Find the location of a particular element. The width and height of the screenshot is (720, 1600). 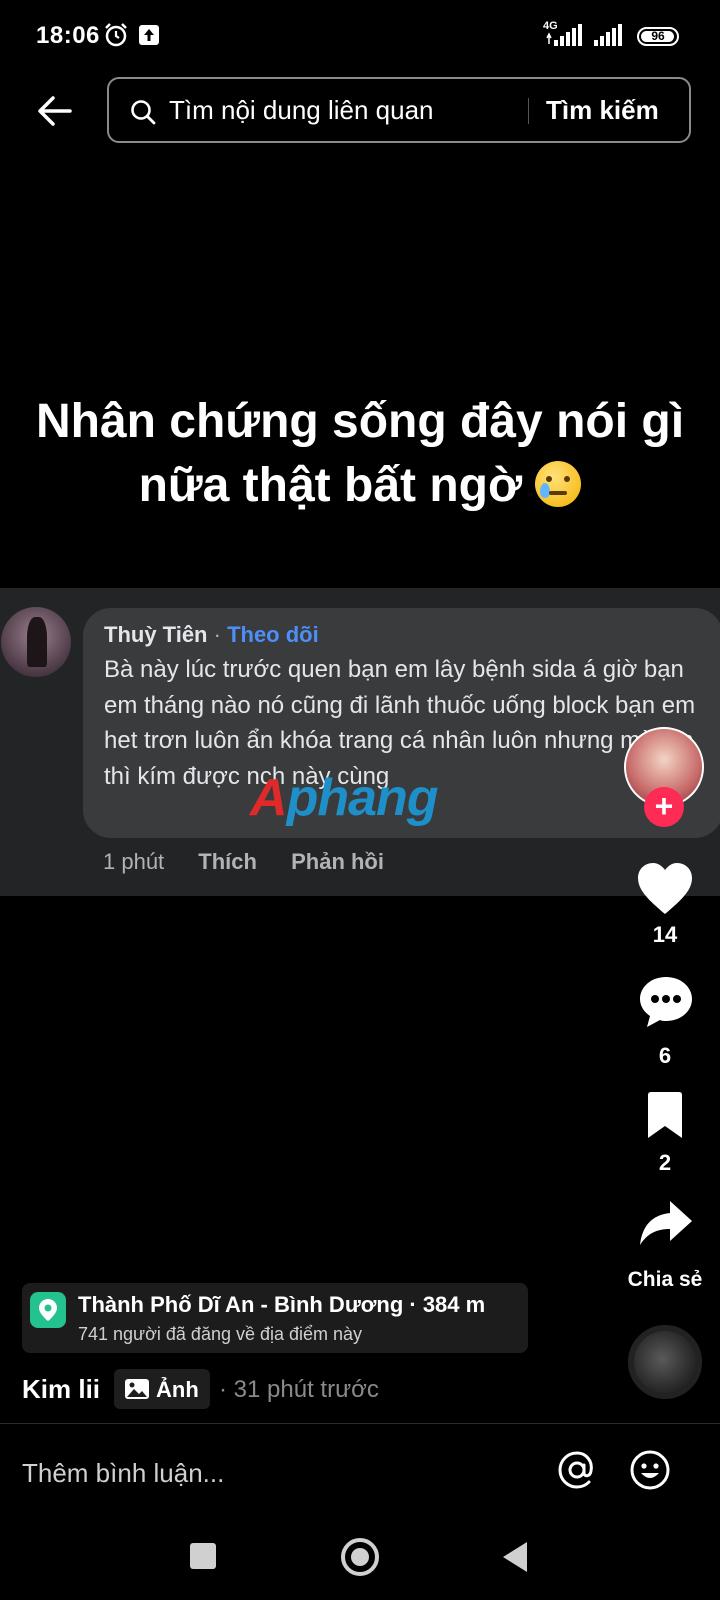

emoji-icon is located at coordinates (650, 1470).